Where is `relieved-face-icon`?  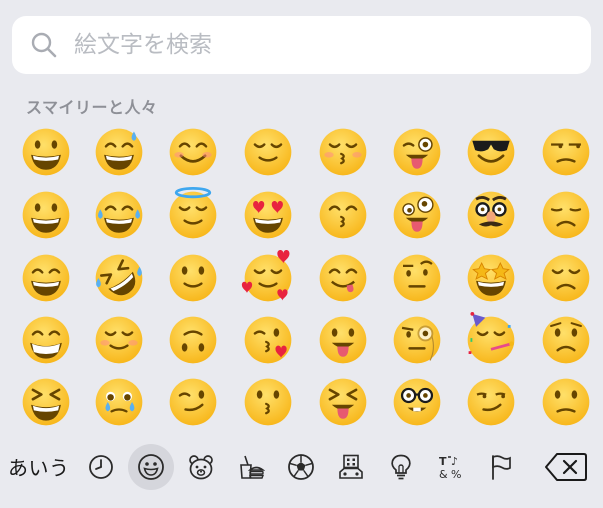 relieved-face-icon is located at coordinates (268, 152).